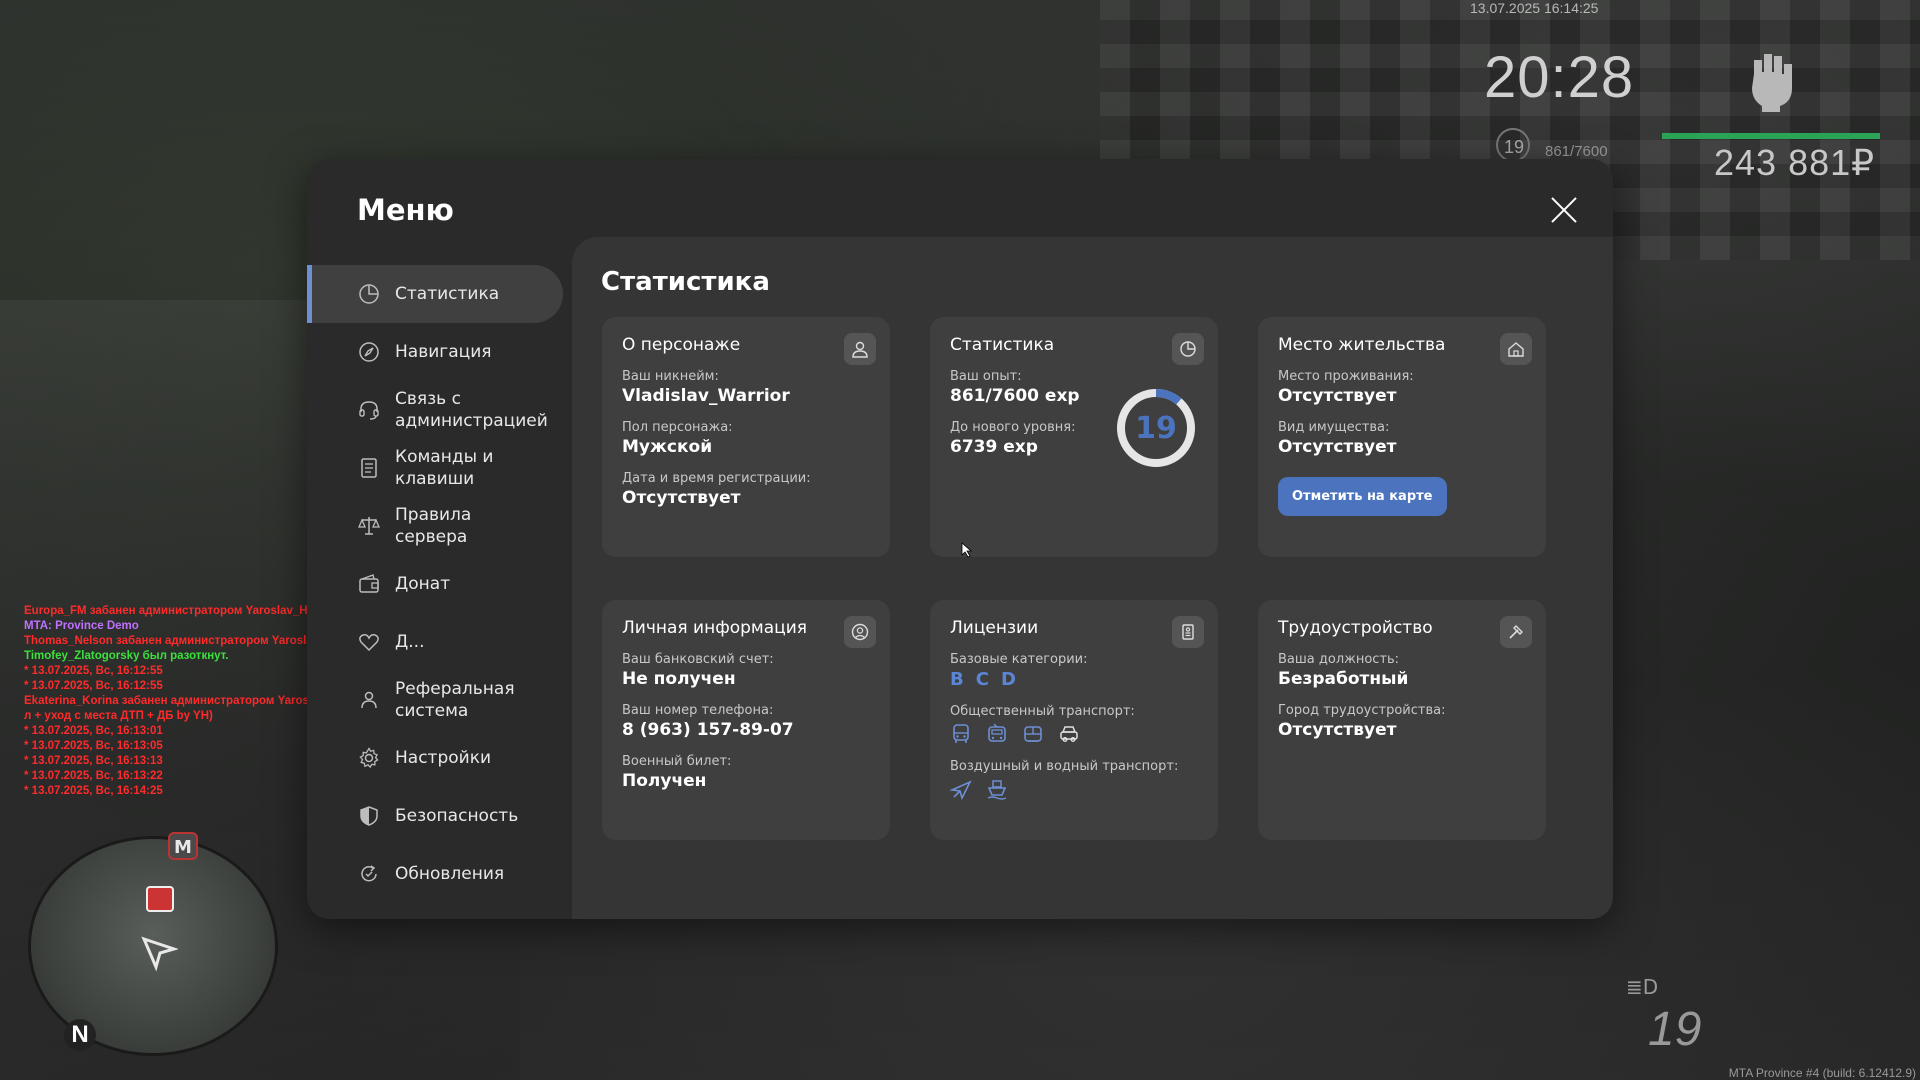 The width and height of the screenshot is (1920, 1080). I want to click on gender-value: Мужской, so click(667, 447).